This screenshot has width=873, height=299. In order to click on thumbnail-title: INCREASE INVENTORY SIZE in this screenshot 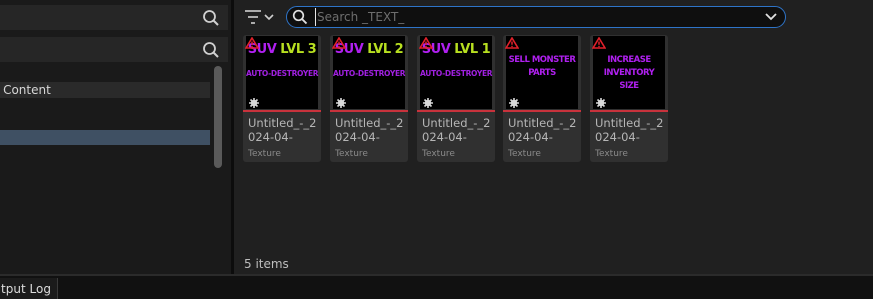, I will do `click(629, 73)`.